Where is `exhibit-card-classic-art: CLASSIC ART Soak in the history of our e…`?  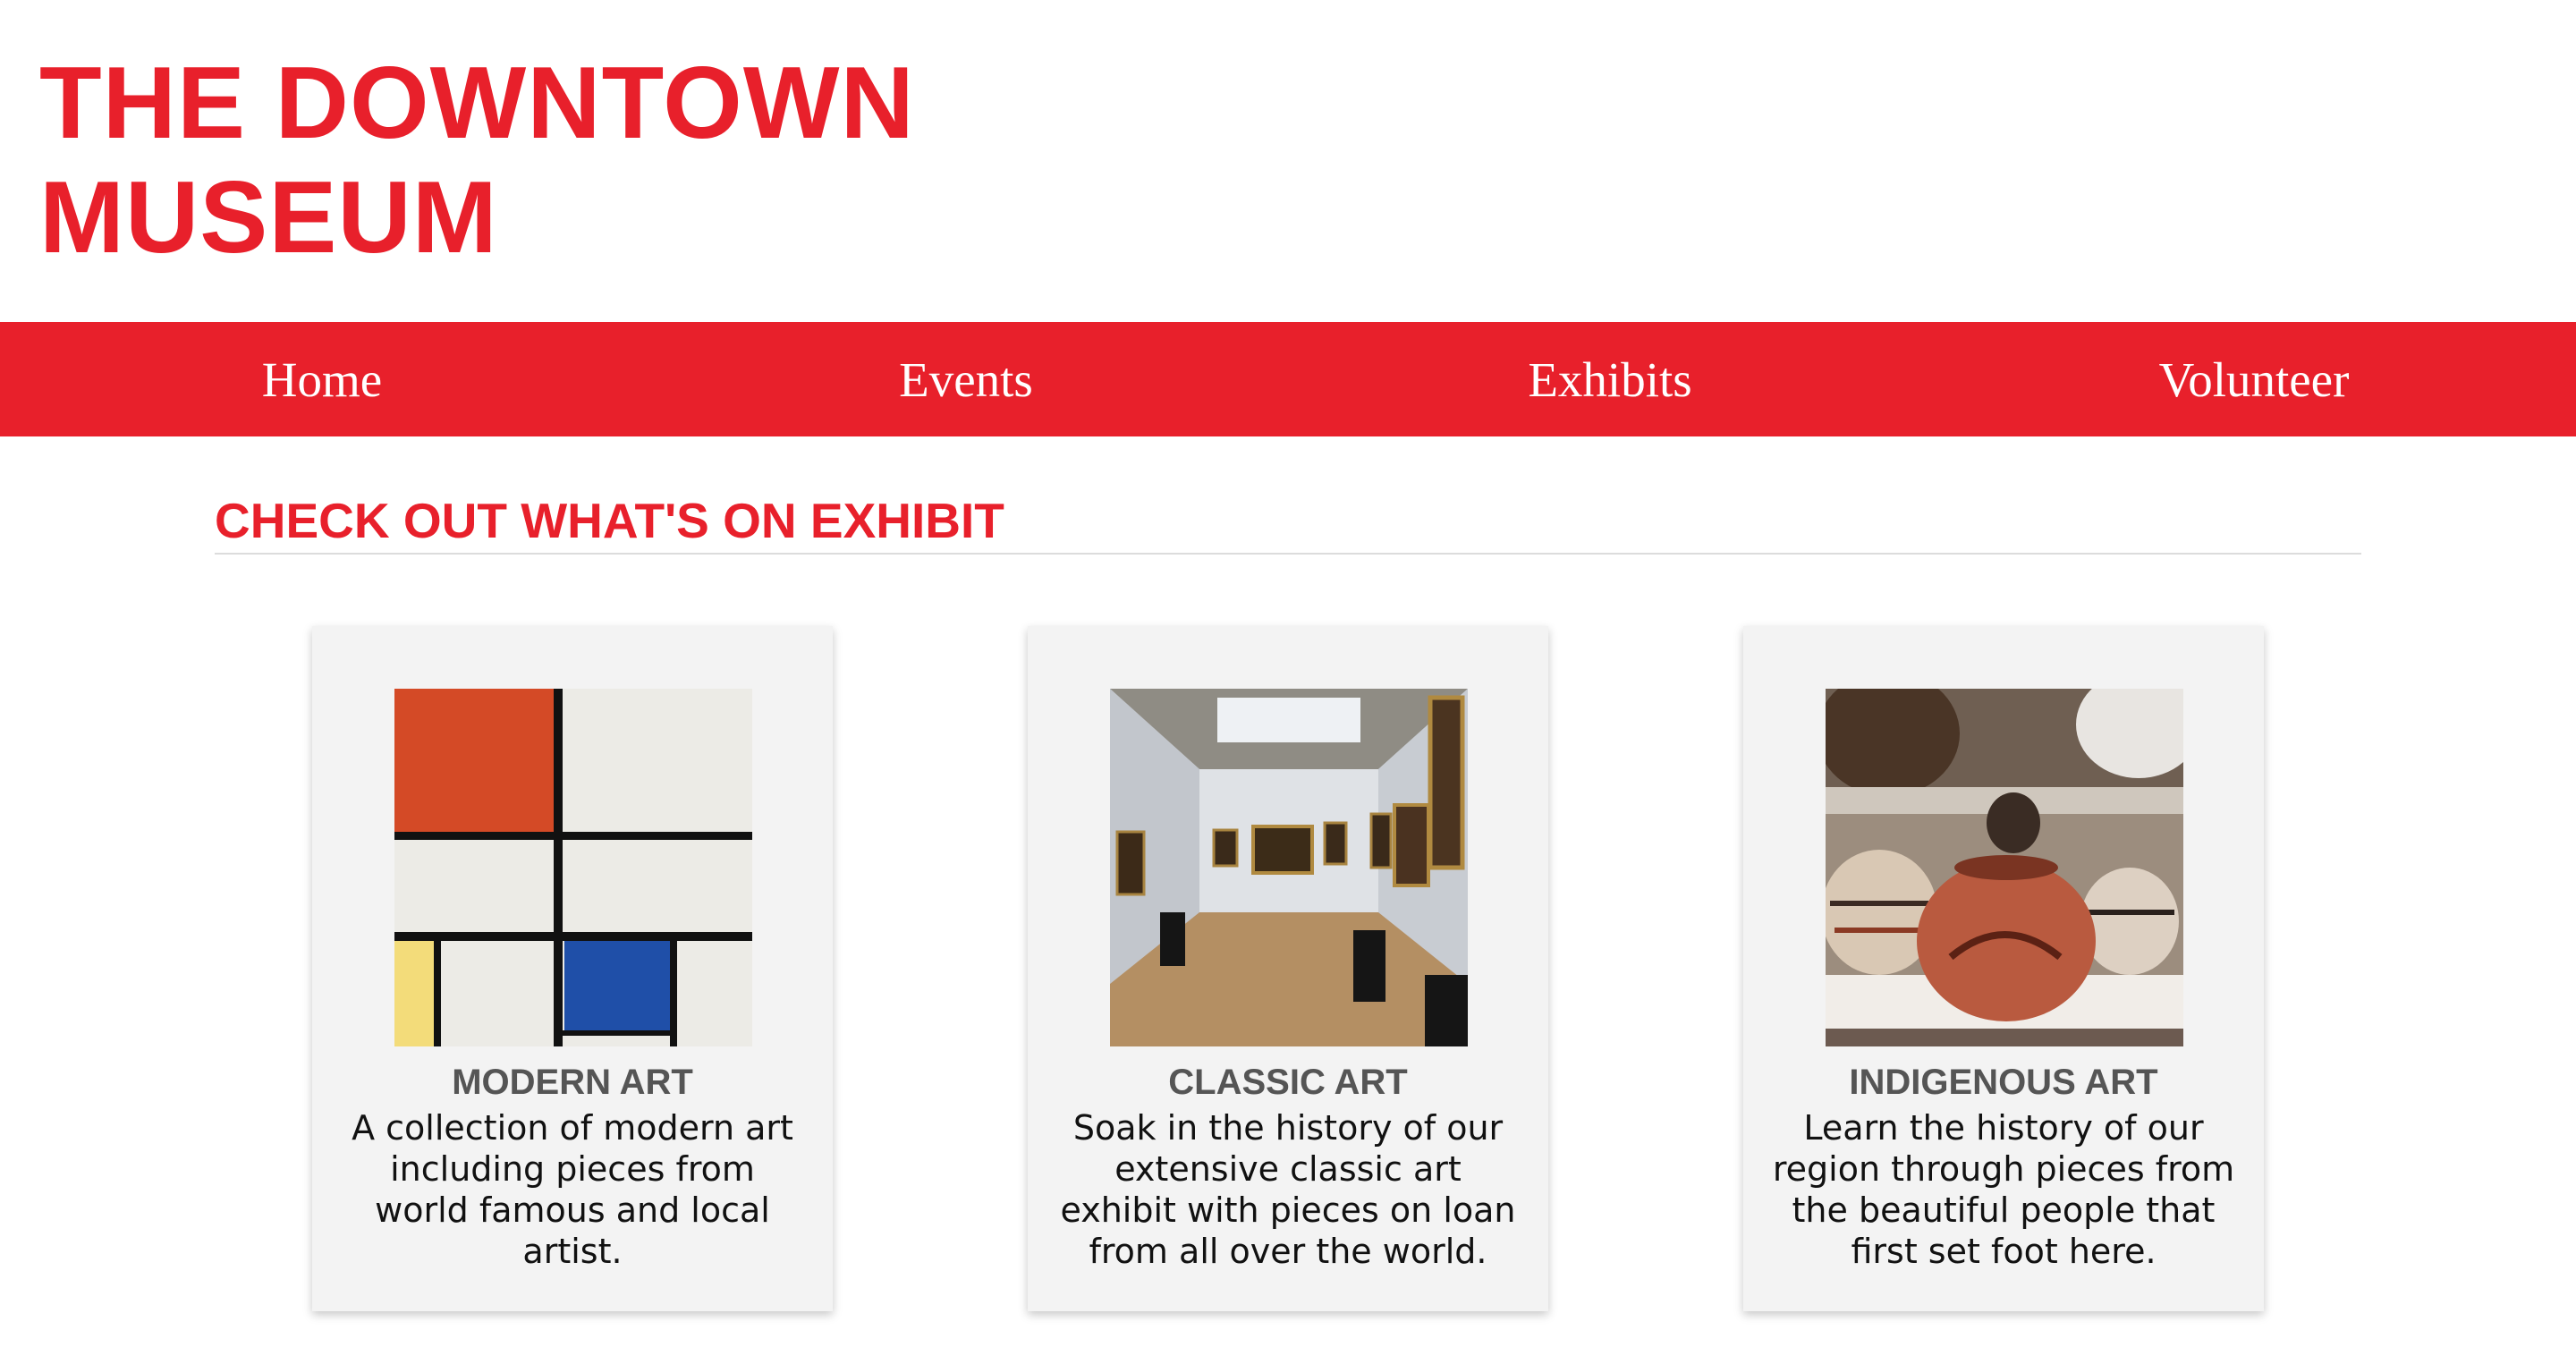
exhibit-card-classic-art: CLASSIC ART Soak in the history of our e… is located at coordinates (1288, 968).